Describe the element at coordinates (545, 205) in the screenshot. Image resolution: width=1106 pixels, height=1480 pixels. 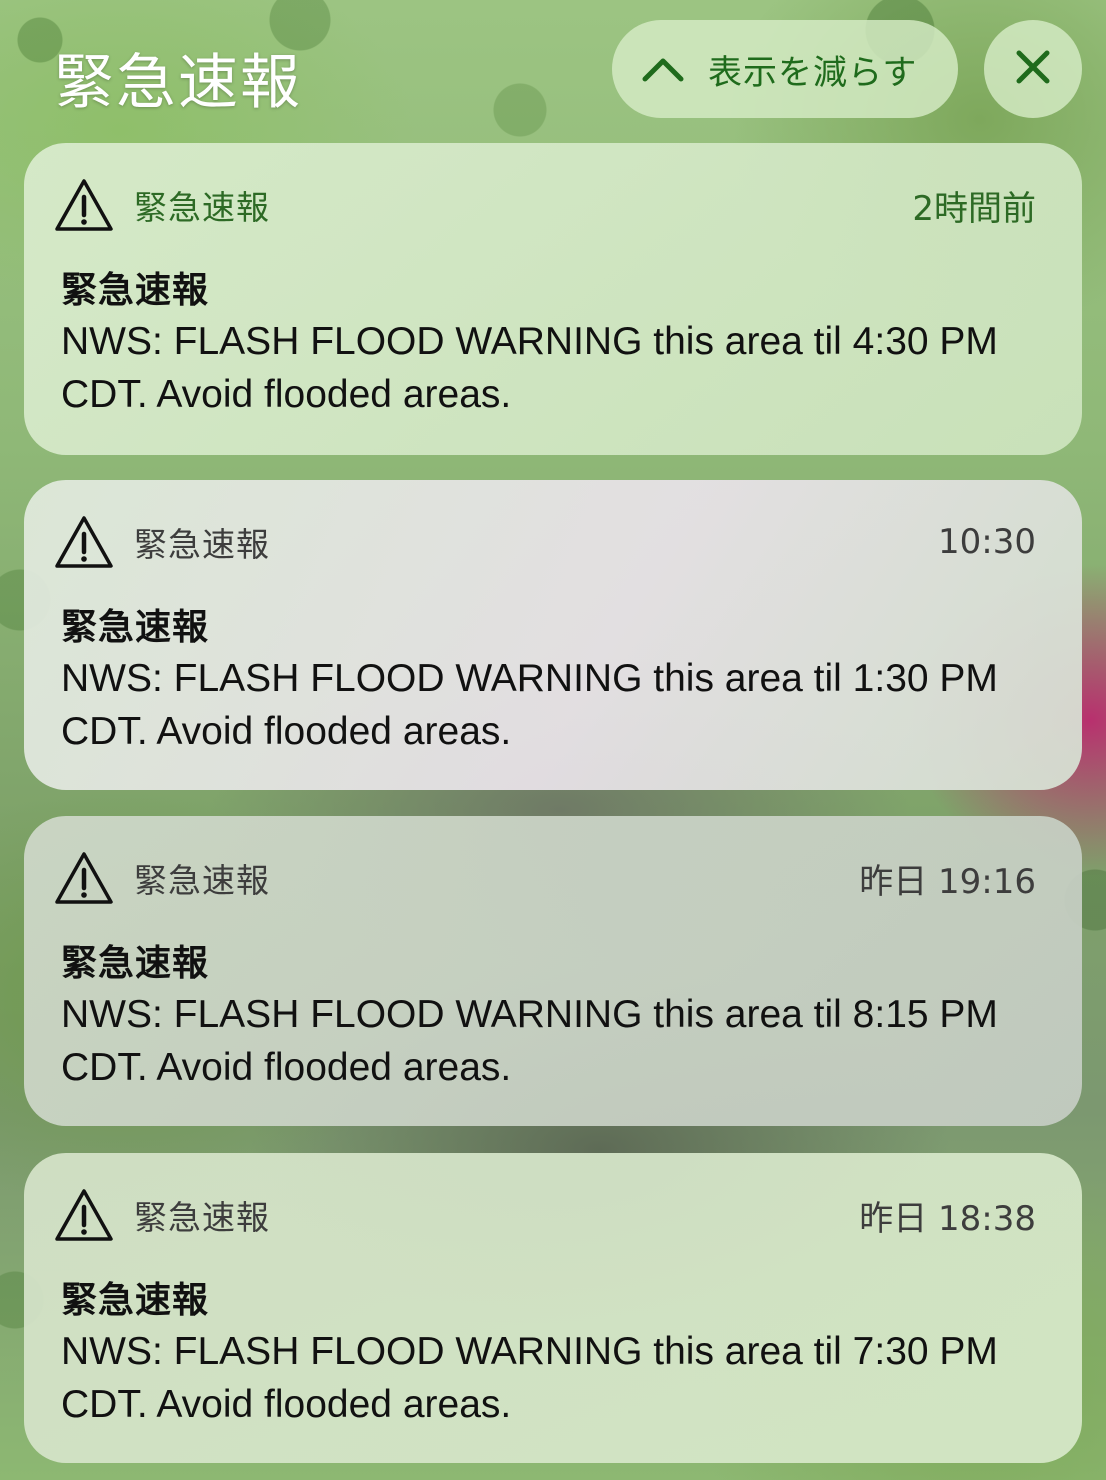
I see `notification-header: 緊急速報 2時間前` at that location.